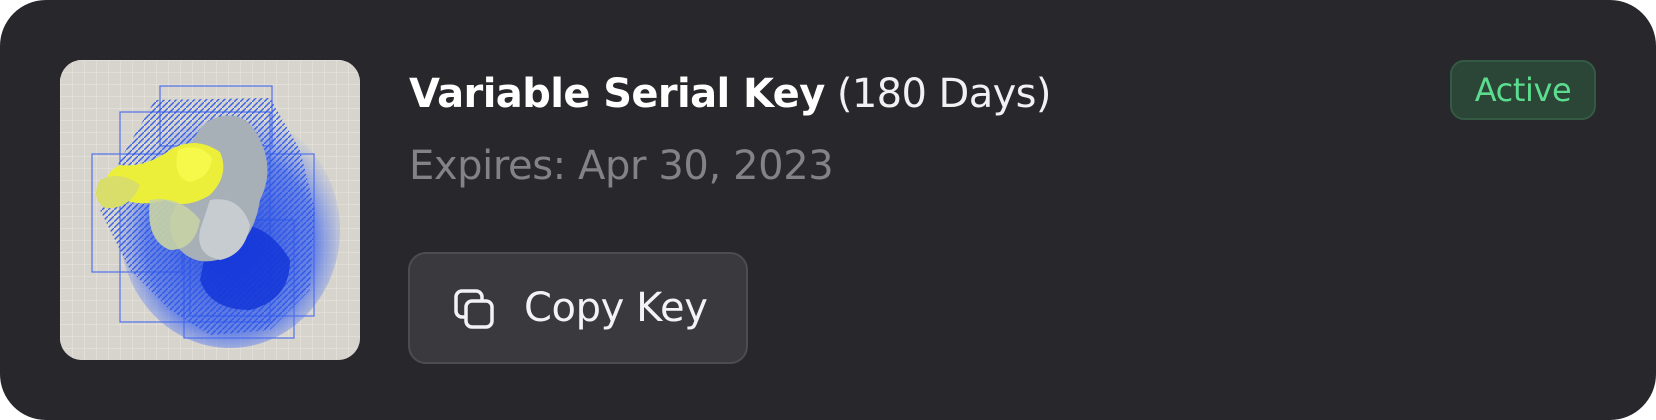 This screenshot has height=420, width=1656. I want to click on product-thumbnail, so click(210, 210).